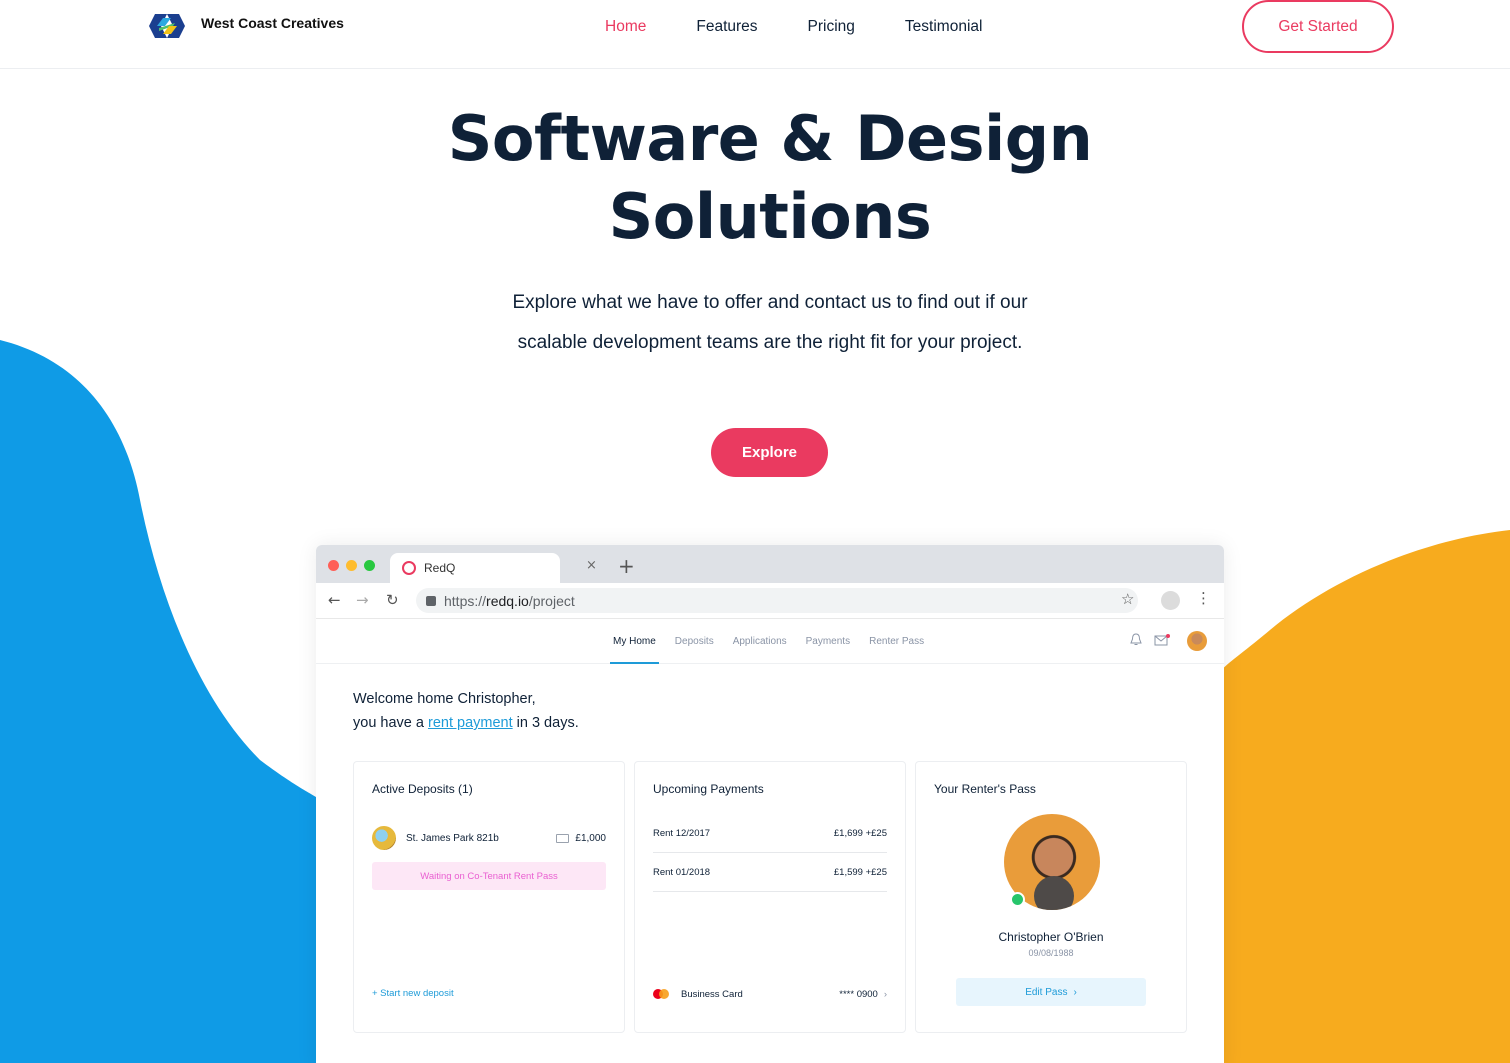 Image resolution: width=1510 pixels, height=1063 pixels. What do you see at coordinates (897, 641) in the screenshot?
I see `app-tab-renter-pass: Renter Pass` at bounding box center [897, 641].